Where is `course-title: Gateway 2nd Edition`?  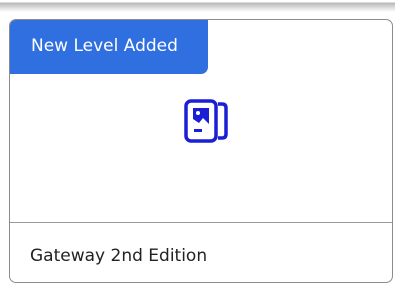
course-title: Gateway 2nd Edition is located at coordinates (119, 256).